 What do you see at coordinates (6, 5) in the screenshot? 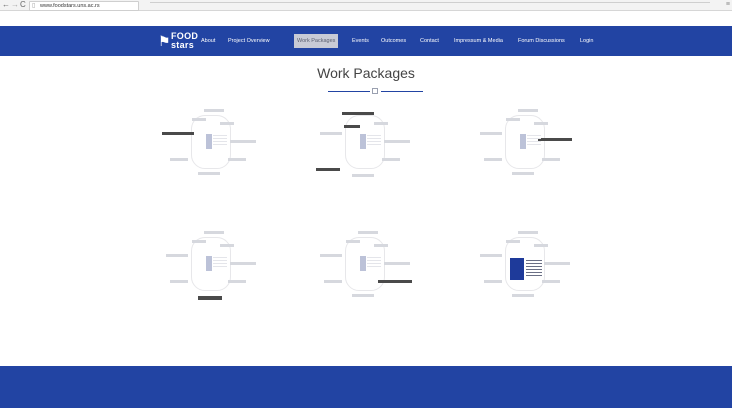
I see `back-icon: ←` at bounding box center [6, 5].